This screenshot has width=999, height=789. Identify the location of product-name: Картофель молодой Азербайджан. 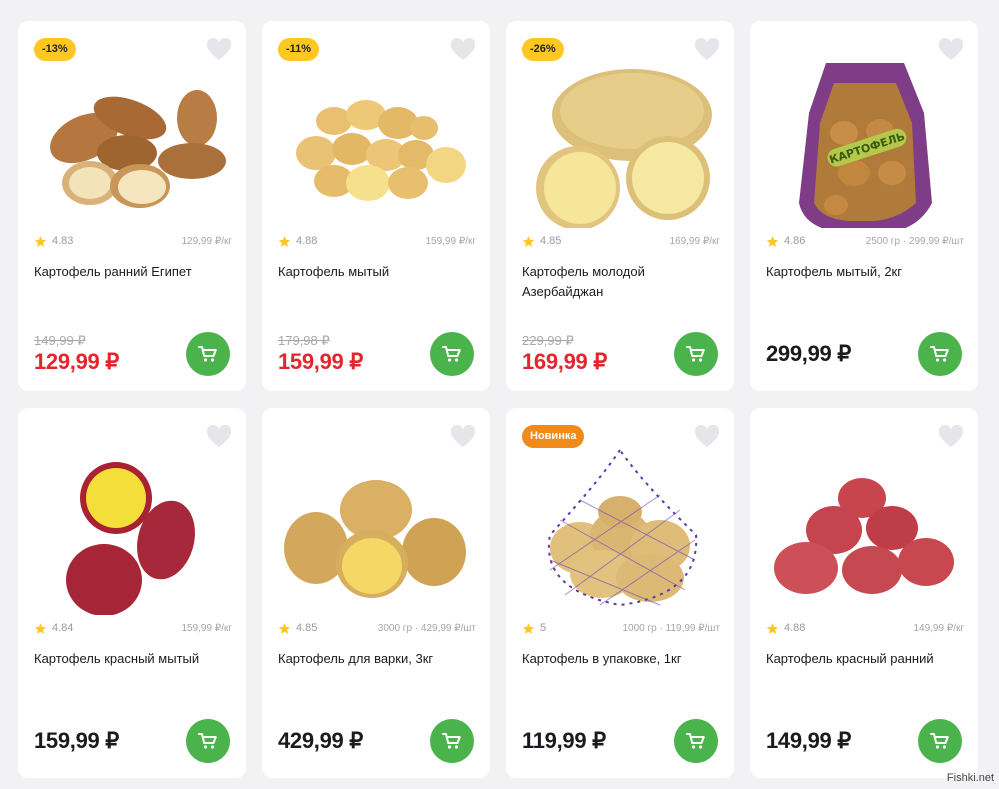
(622, 282).